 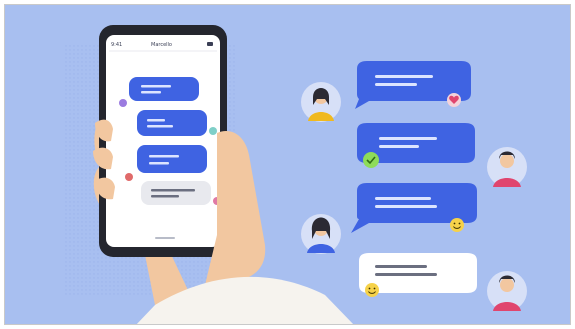 What do you see at coordinates (165, 238) in the screenshot?
I see `home-indicator` at bounding box center [165, 238].